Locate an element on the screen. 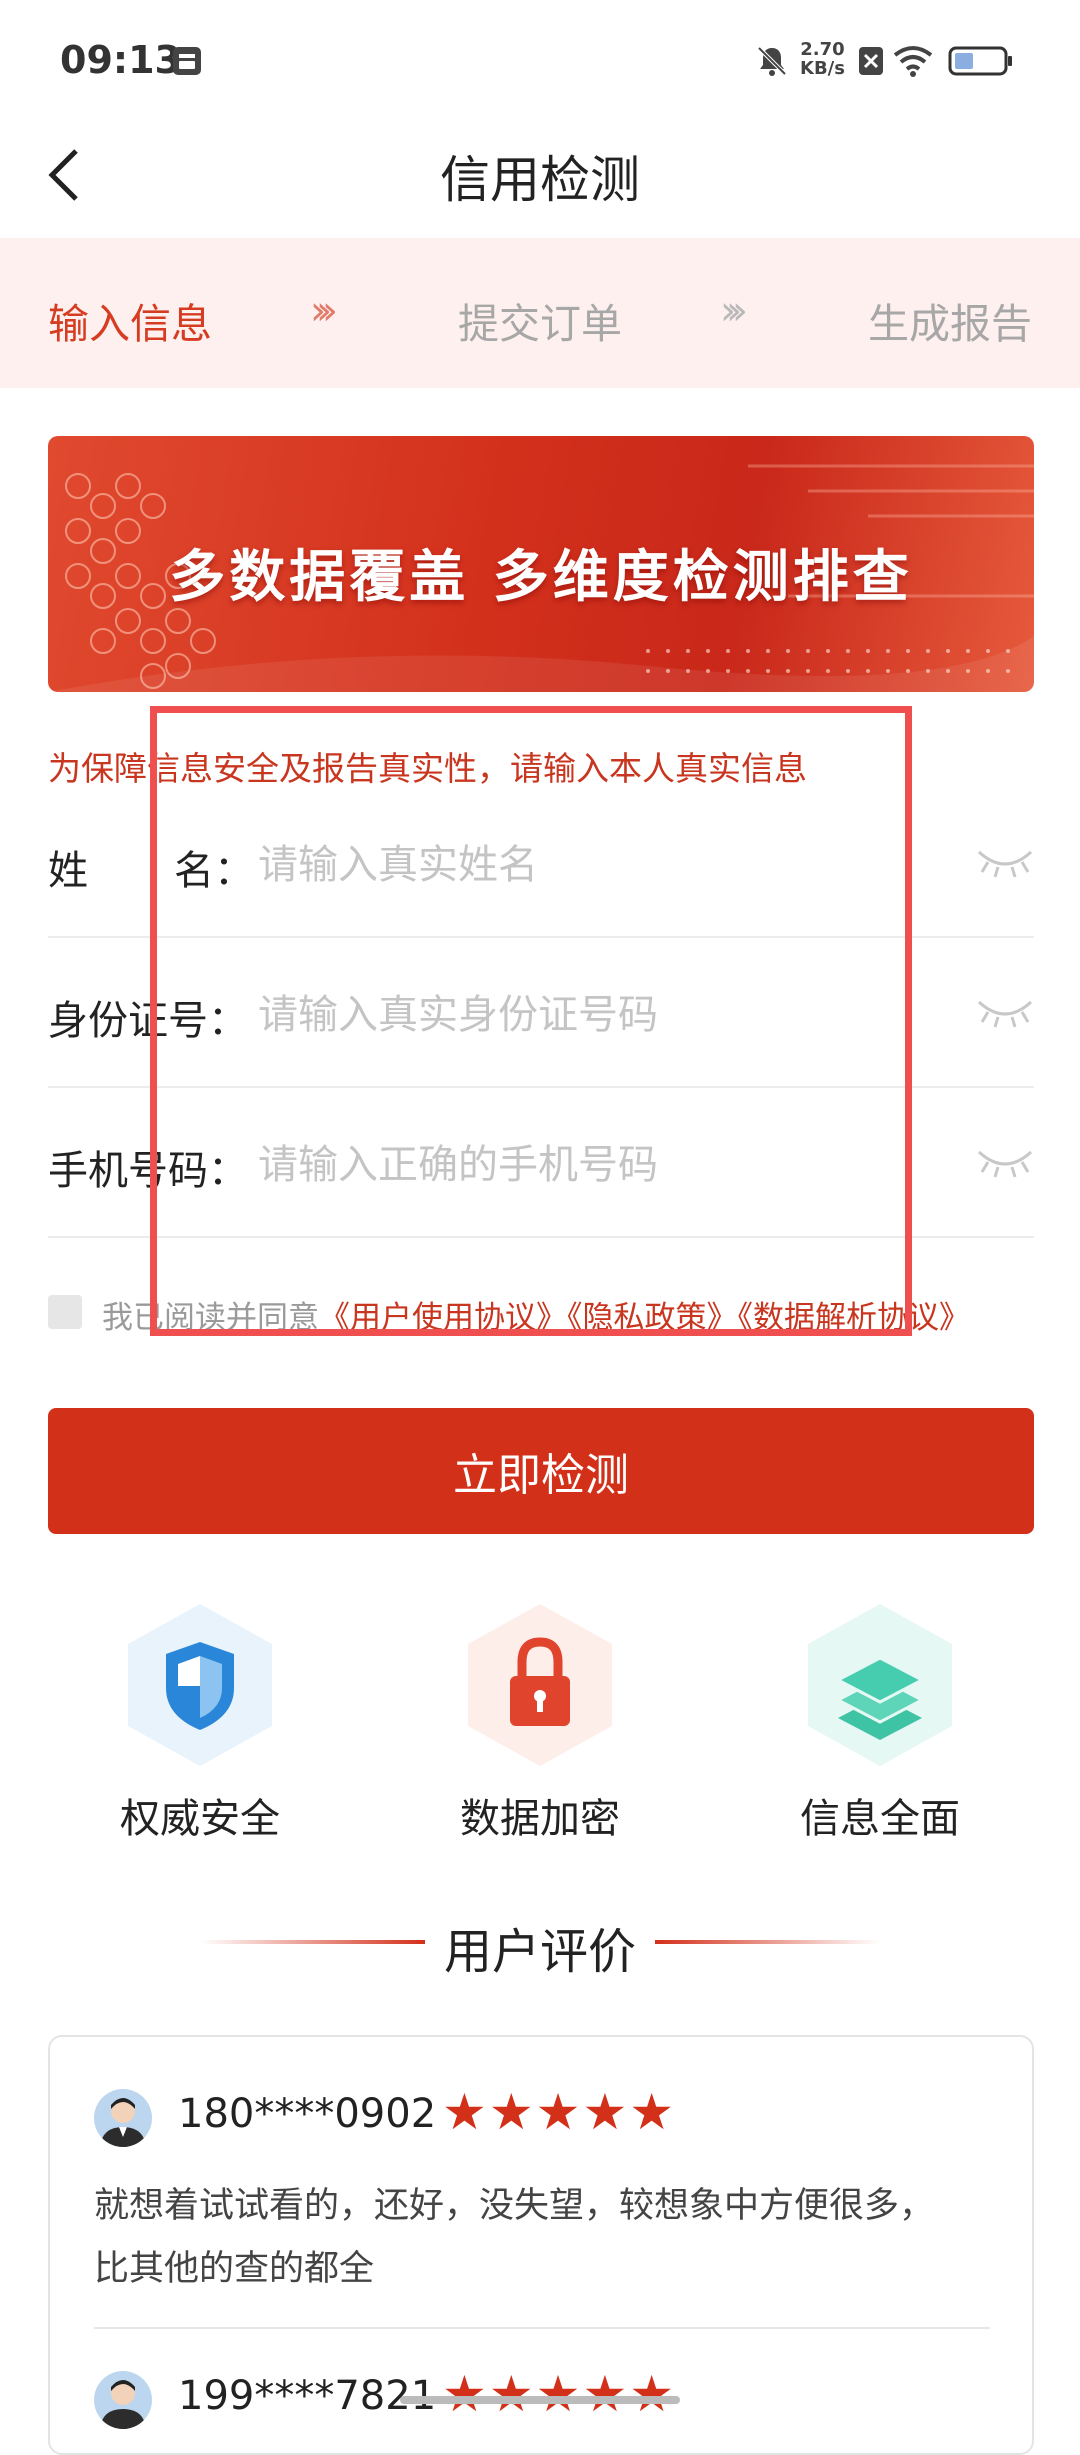  check-now-button: 立即检测 is located at coordinates (541, 1471).